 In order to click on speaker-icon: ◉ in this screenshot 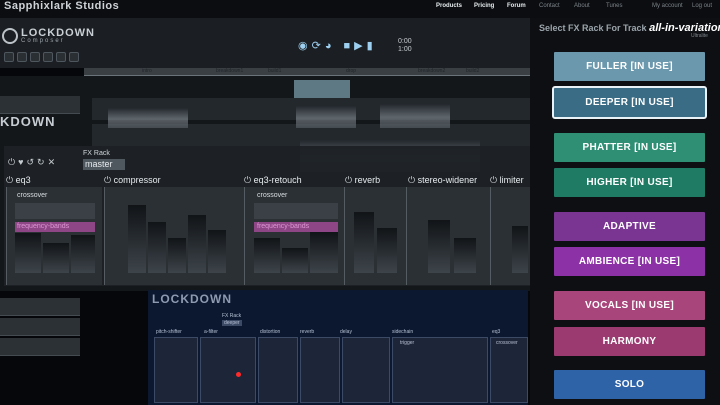, I will do `click(303, 46)`.